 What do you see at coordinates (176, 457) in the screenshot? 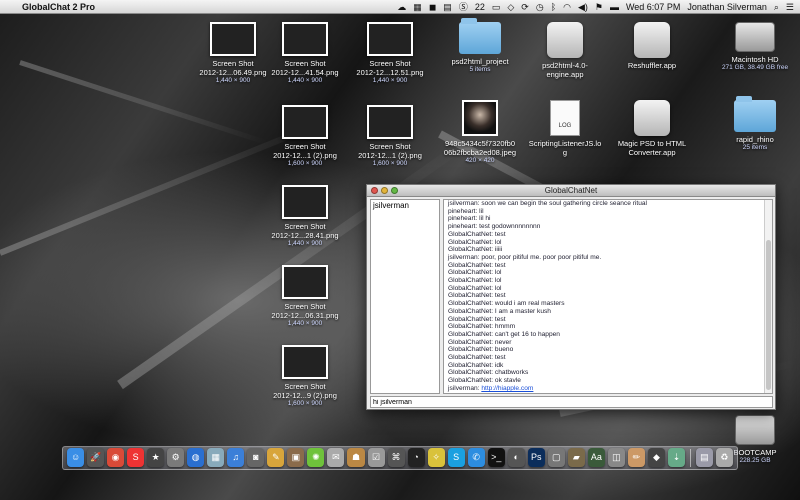
I see `settings-icon: ⚙` at bounding box center [176, 457].